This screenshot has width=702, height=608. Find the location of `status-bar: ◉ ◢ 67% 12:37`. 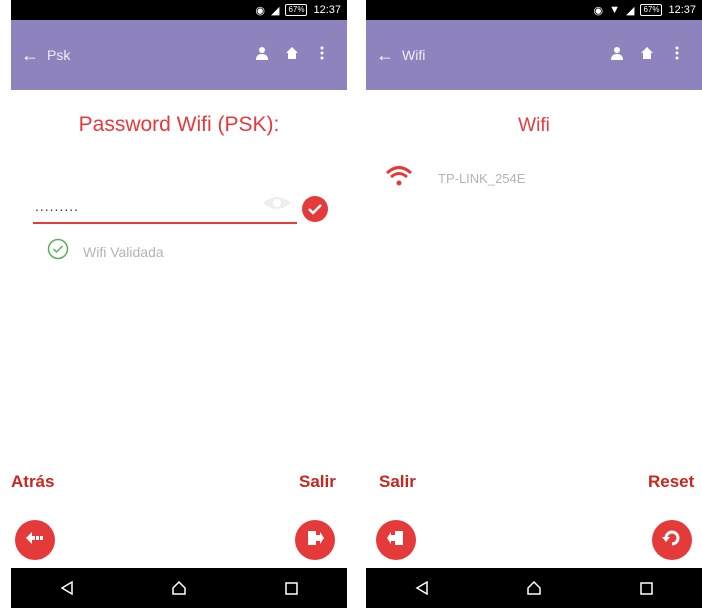

status-bar: ◉ ◢ 67% 12:37 is located at coordinates (179, 10).